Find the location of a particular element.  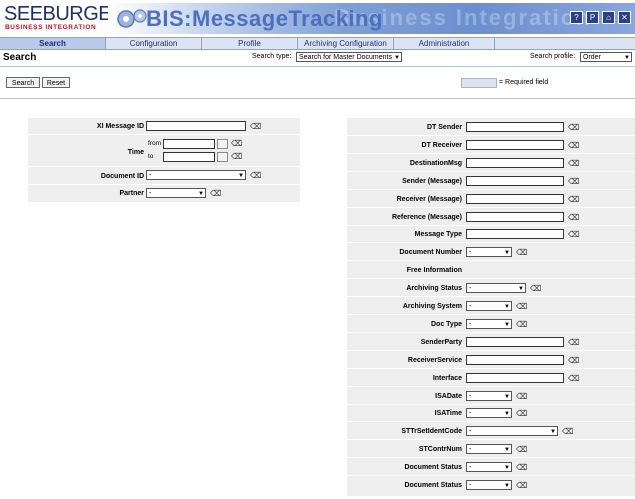

field-label: Archiving System is located at coordinates (432, 306).